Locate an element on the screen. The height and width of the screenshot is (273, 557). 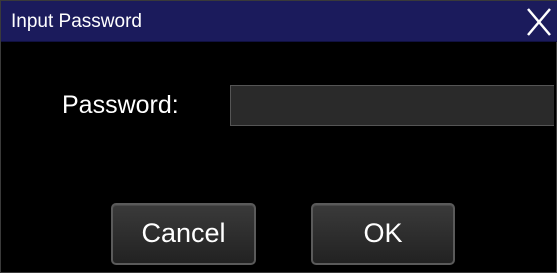
cancel-button: Cancel is located at coordinates (183, 234).